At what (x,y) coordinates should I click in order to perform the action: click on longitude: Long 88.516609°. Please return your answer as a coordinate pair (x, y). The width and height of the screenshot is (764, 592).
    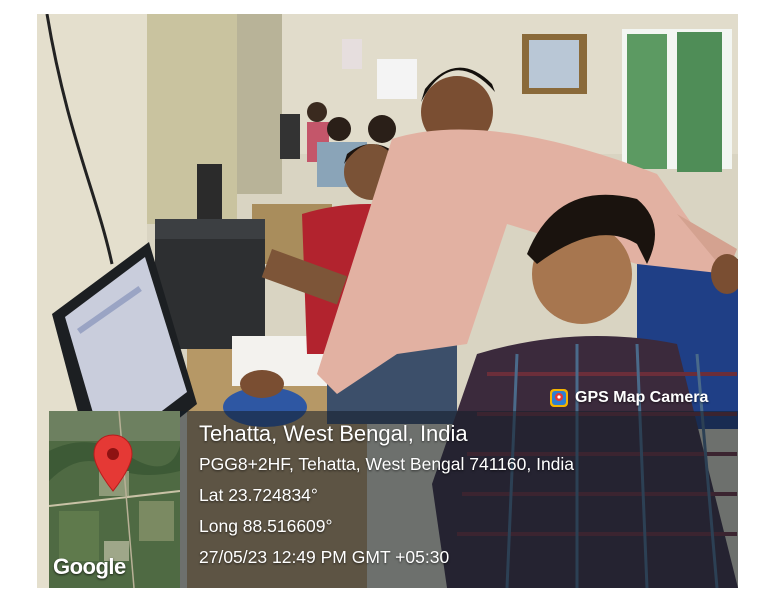
    Looking at the image, I should click on (266, 526).